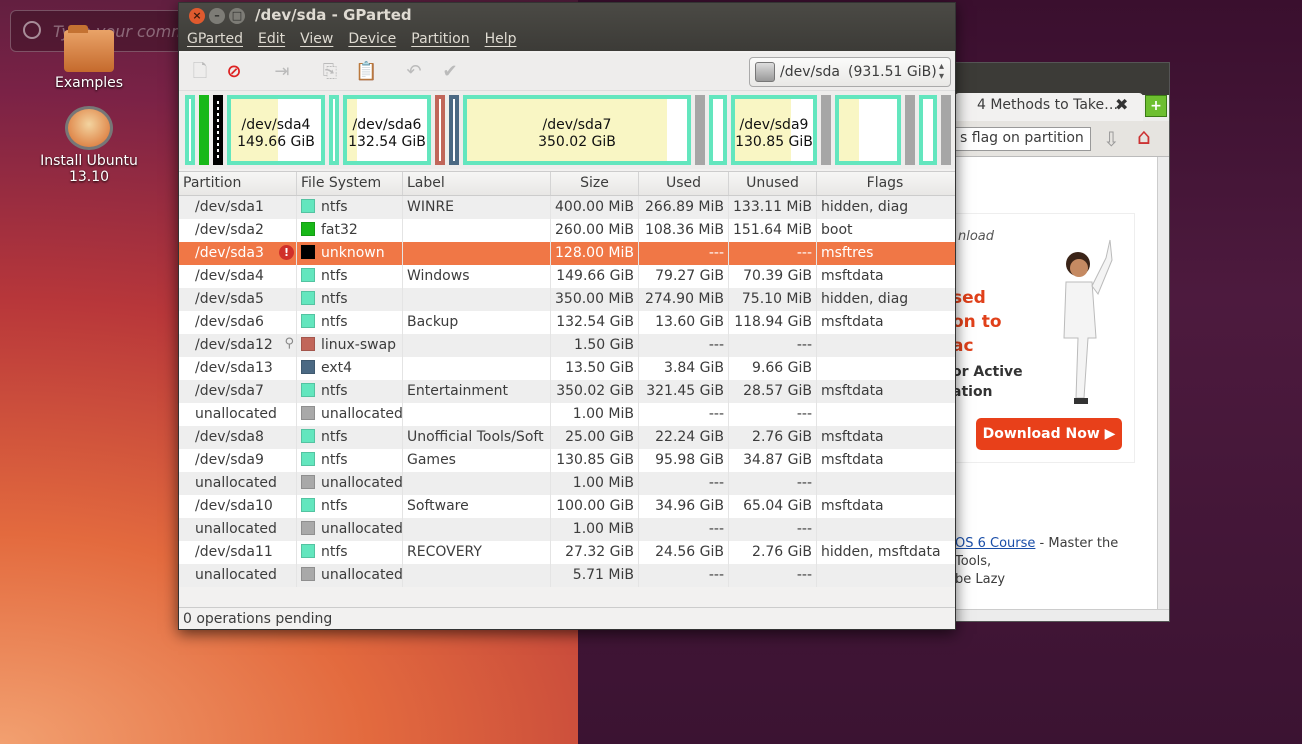  Describe the element at coordinates (595, 183) in the screenshot. I see `column-header-size: Size` at that location.